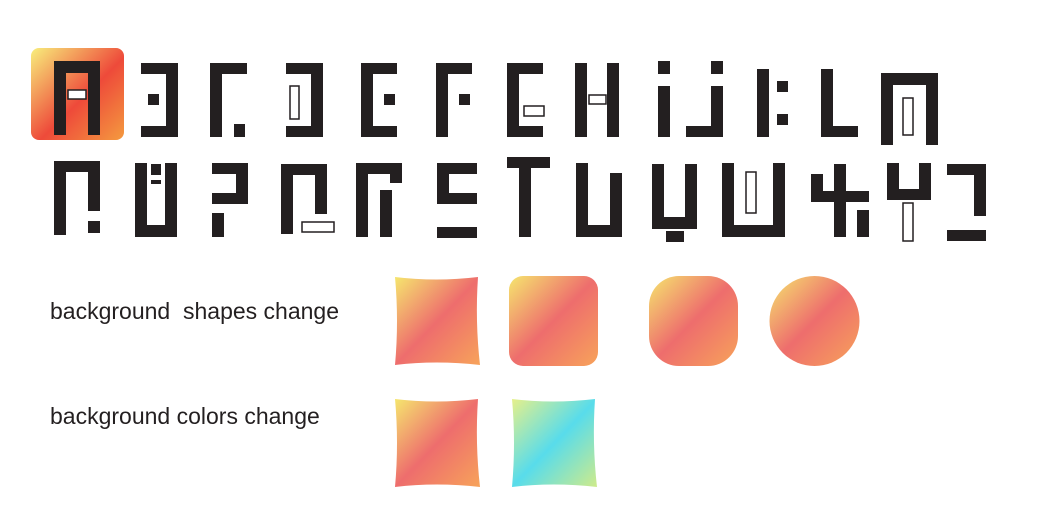 Image resolution: width=1058 pixels, height=522 pixels. What do you see at coordinates (840, 200) in the screenshot?
I see `glyph-x` at bounding box center [840, 200].